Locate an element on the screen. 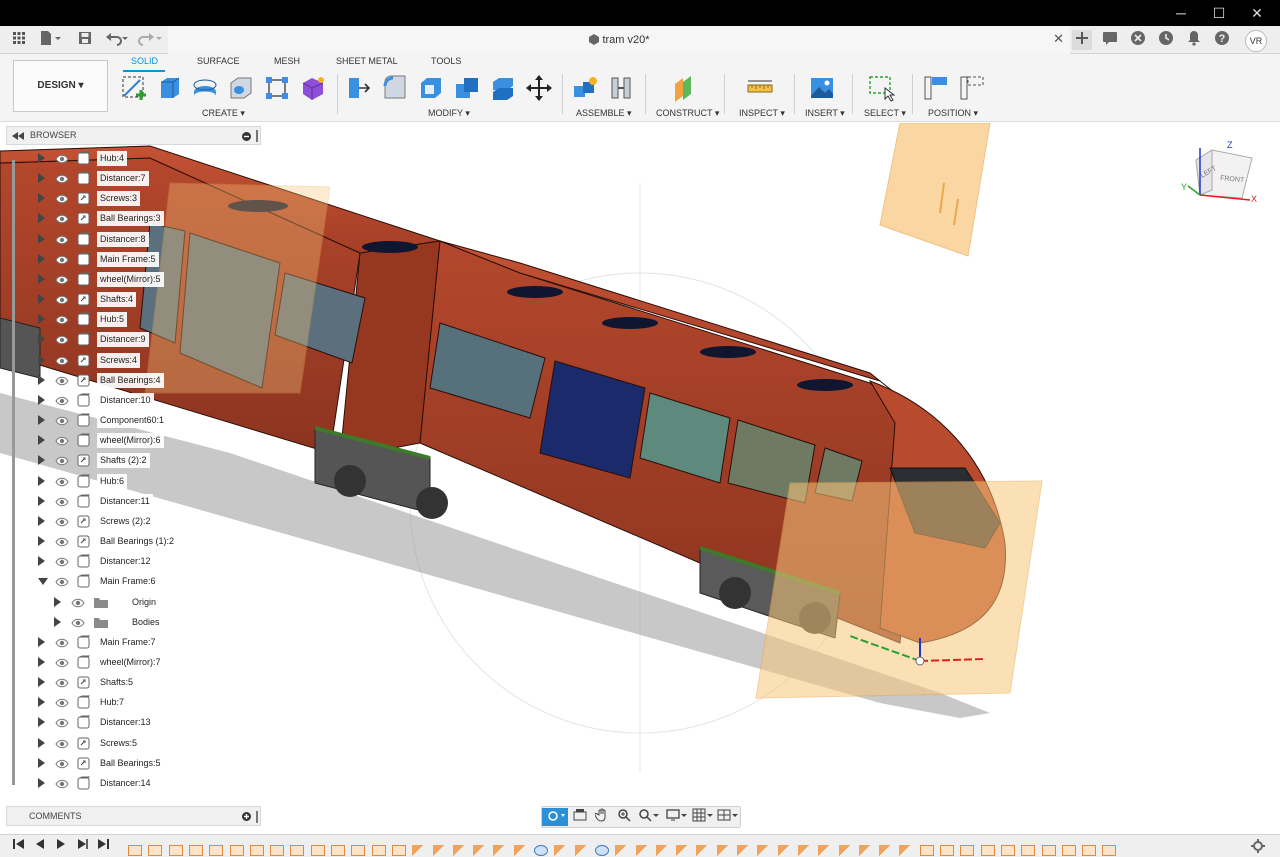 The image size is (1280, 857). move-copy-icon is located at coordinates (539, 88).